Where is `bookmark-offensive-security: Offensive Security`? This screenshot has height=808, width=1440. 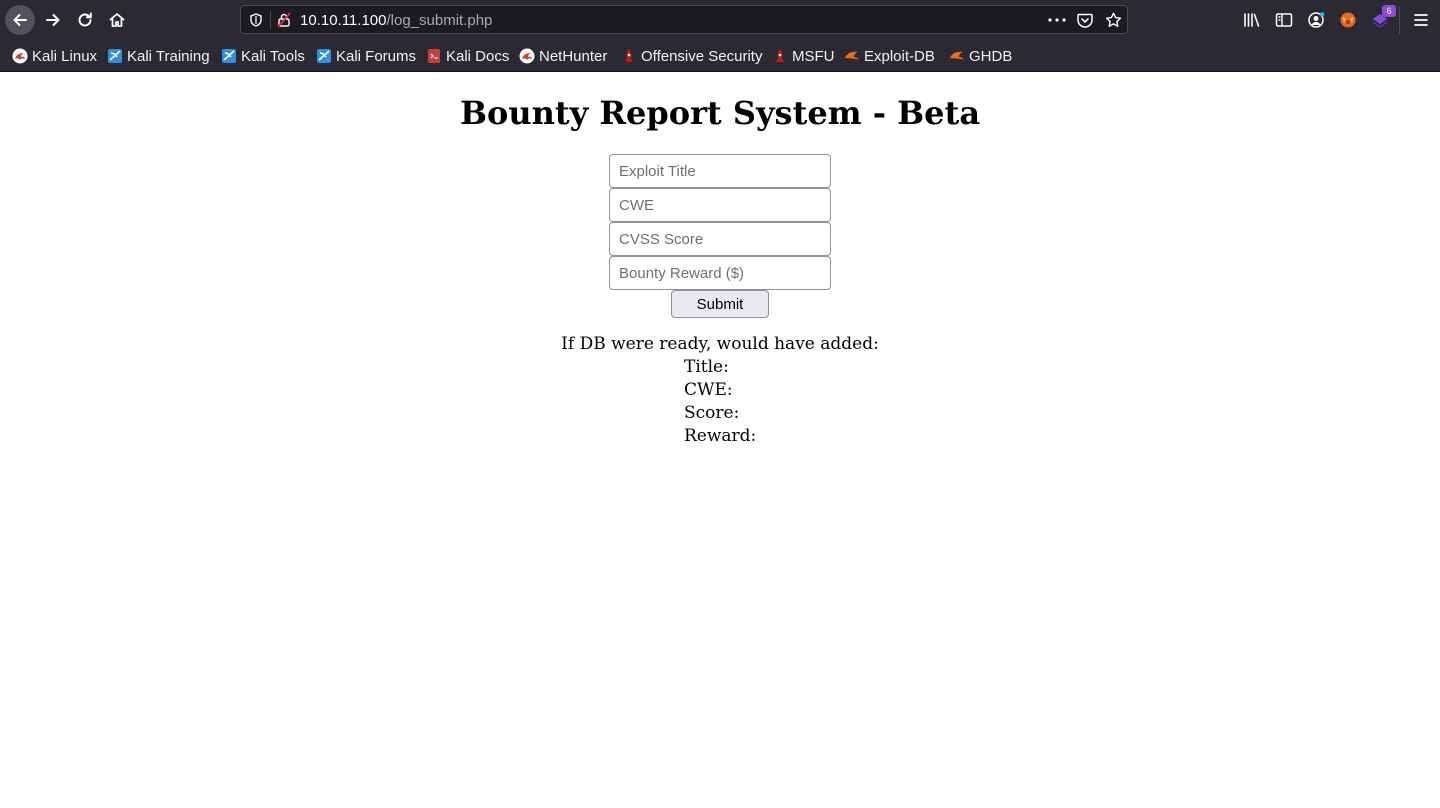 bookmark-offensive-security: Offensive Security is located at coordinates (691, 56).